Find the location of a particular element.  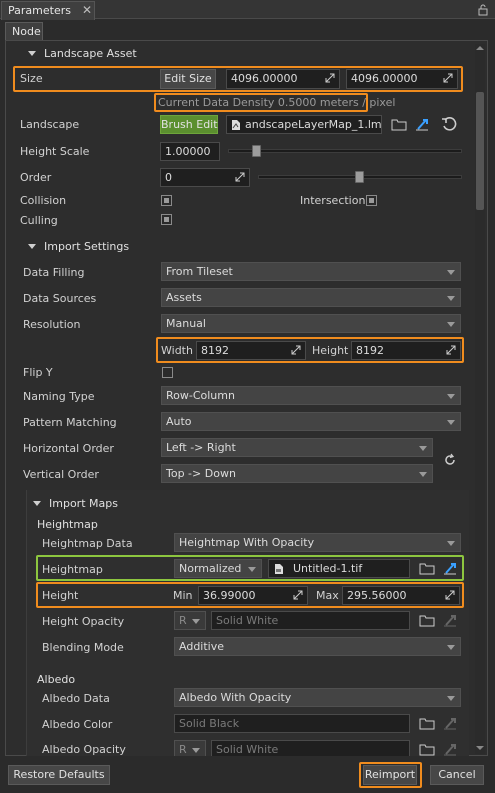

scrollbar-up-arrow is located at coordinates (480, 48).